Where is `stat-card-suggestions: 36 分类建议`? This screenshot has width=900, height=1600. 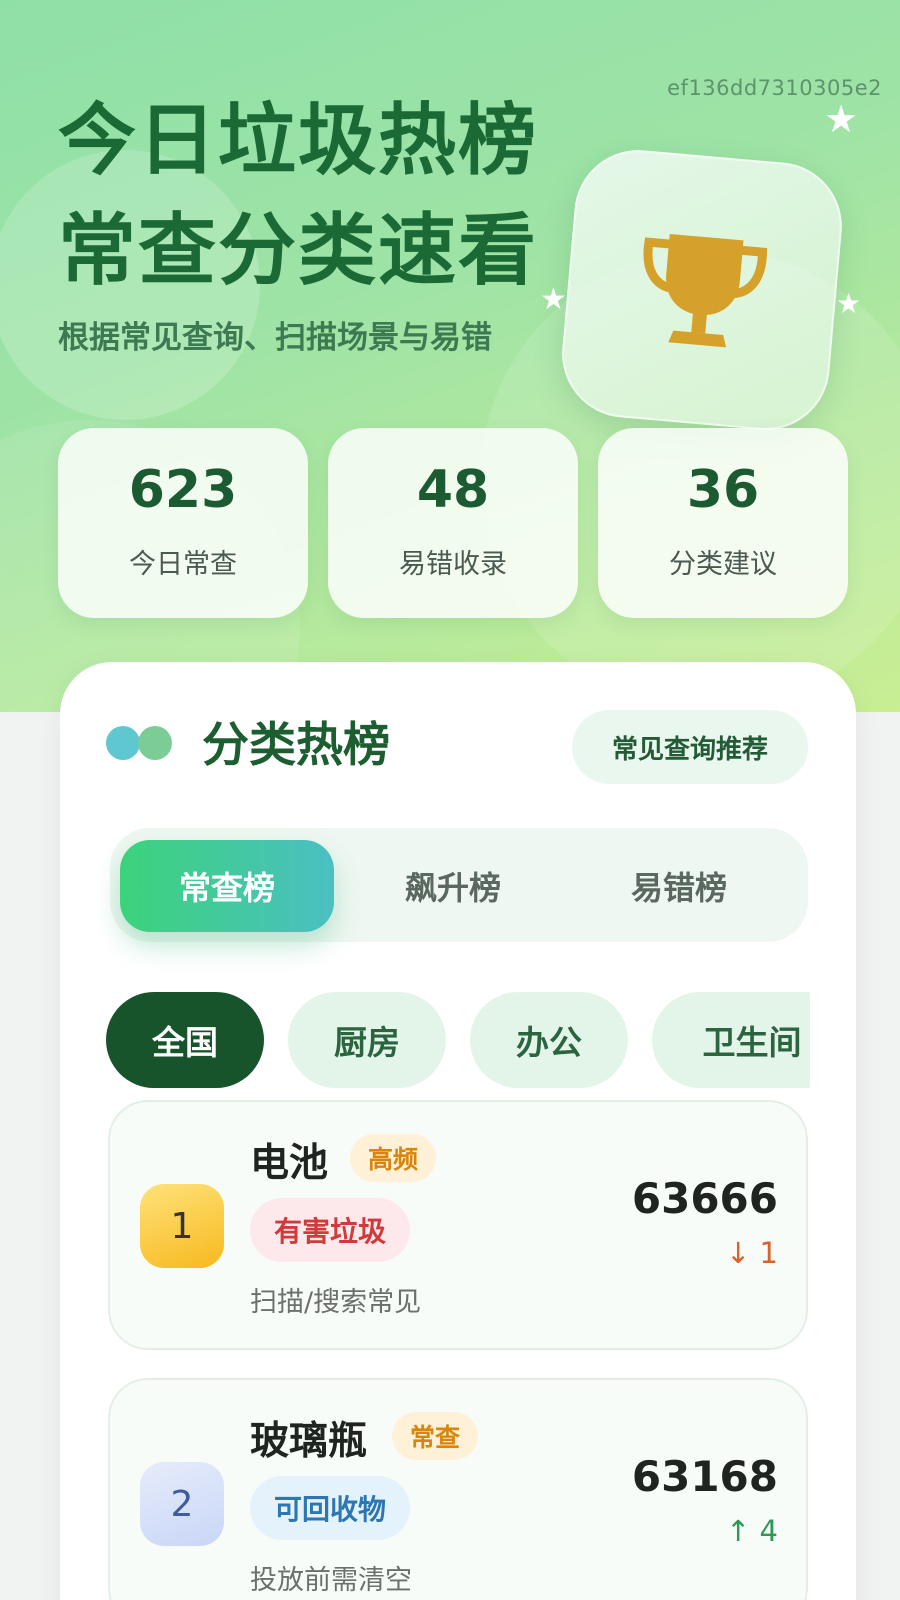
stat-card-suggestions: 36 分类建议 is located at coordinates (723, 523).